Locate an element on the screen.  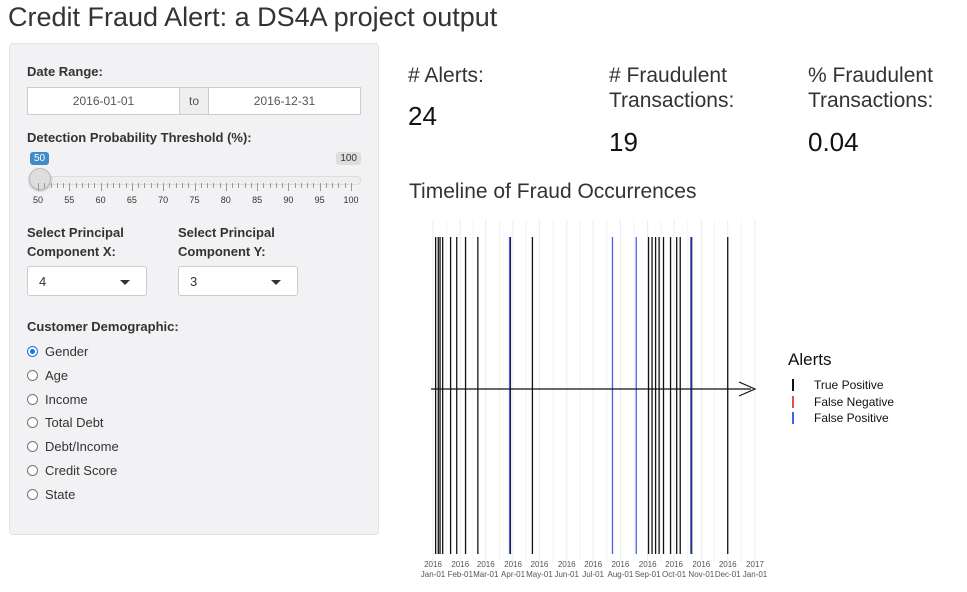
slider-tick-label: 90 is located at coordinates (288, 200).